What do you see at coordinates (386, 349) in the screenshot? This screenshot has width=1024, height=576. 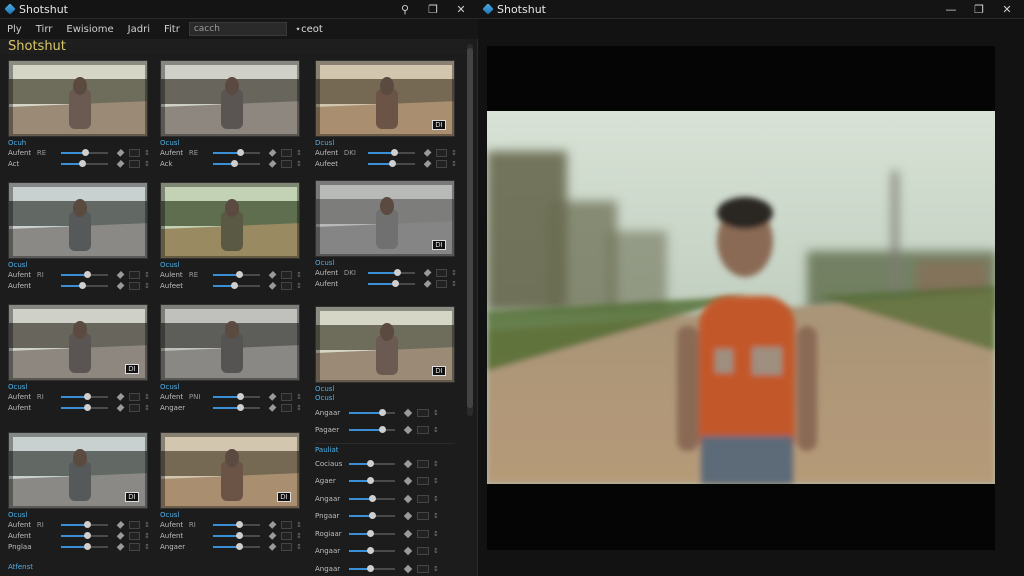 I see `thumbnail-card: DI Ocusl` at bounding box center [386, 349].